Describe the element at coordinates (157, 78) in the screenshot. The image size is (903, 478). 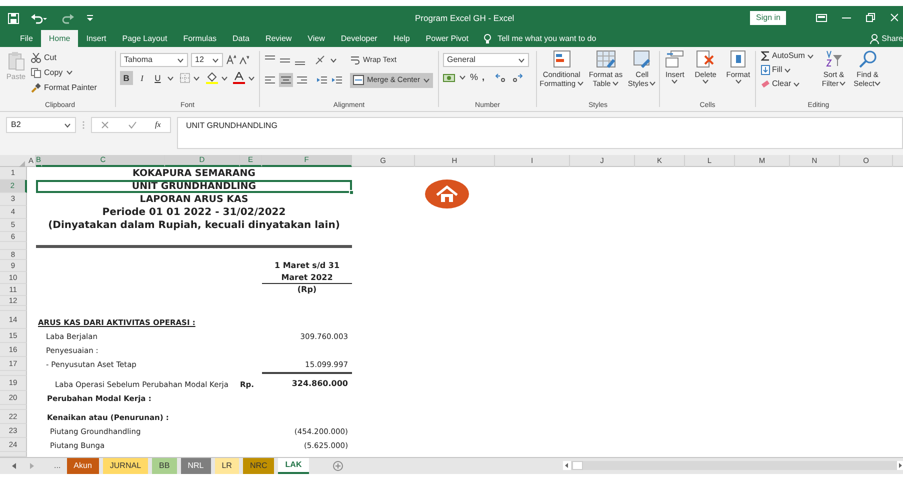
I see `underline-button: U` at that location.